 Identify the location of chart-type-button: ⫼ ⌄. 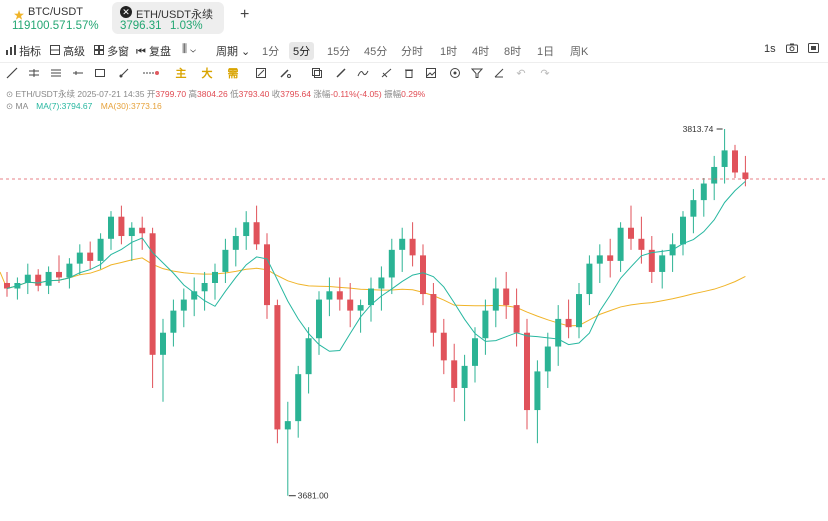
(189, 49).